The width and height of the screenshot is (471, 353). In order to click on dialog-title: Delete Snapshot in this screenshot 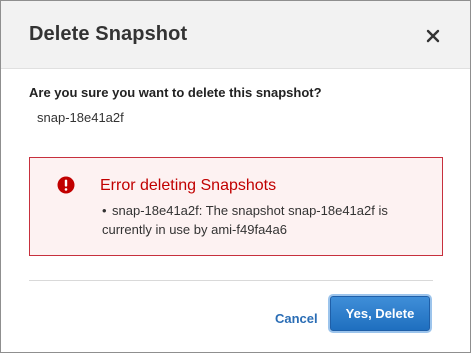, I will do `click(108, 34)`.